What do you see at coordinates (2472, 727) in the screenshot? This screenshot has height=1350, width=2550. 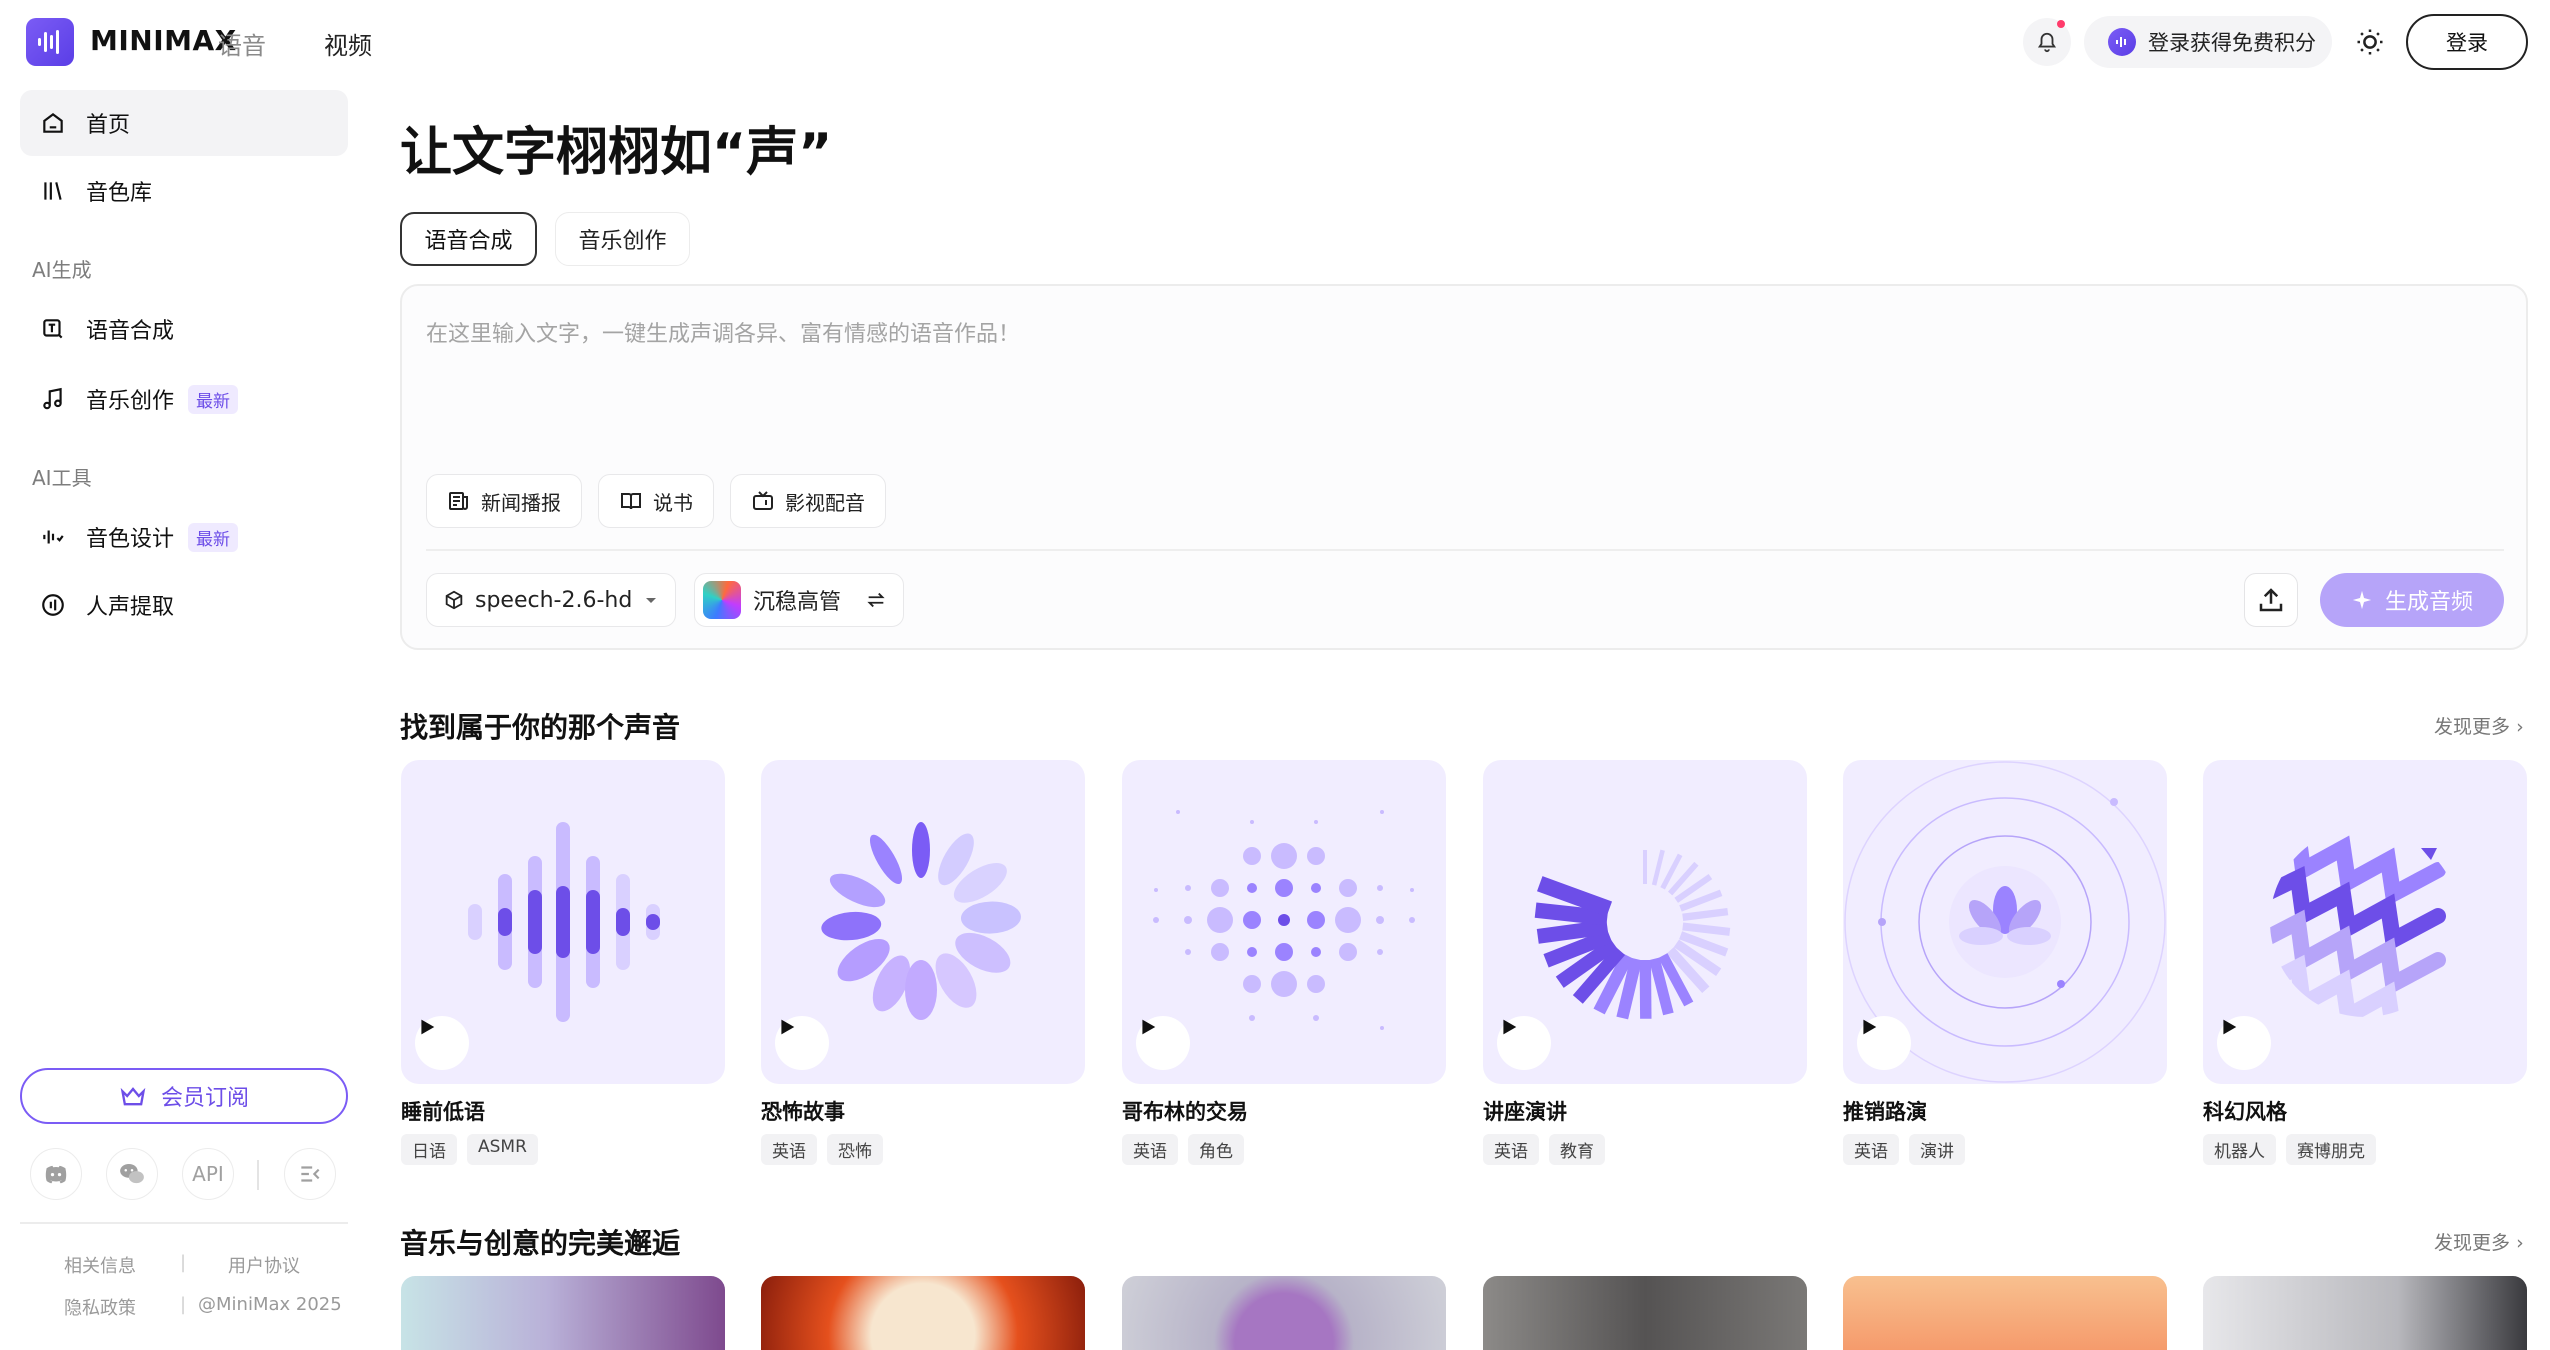 I see `discover-more-label: 发现更多` at bounding box center [2472, 727].